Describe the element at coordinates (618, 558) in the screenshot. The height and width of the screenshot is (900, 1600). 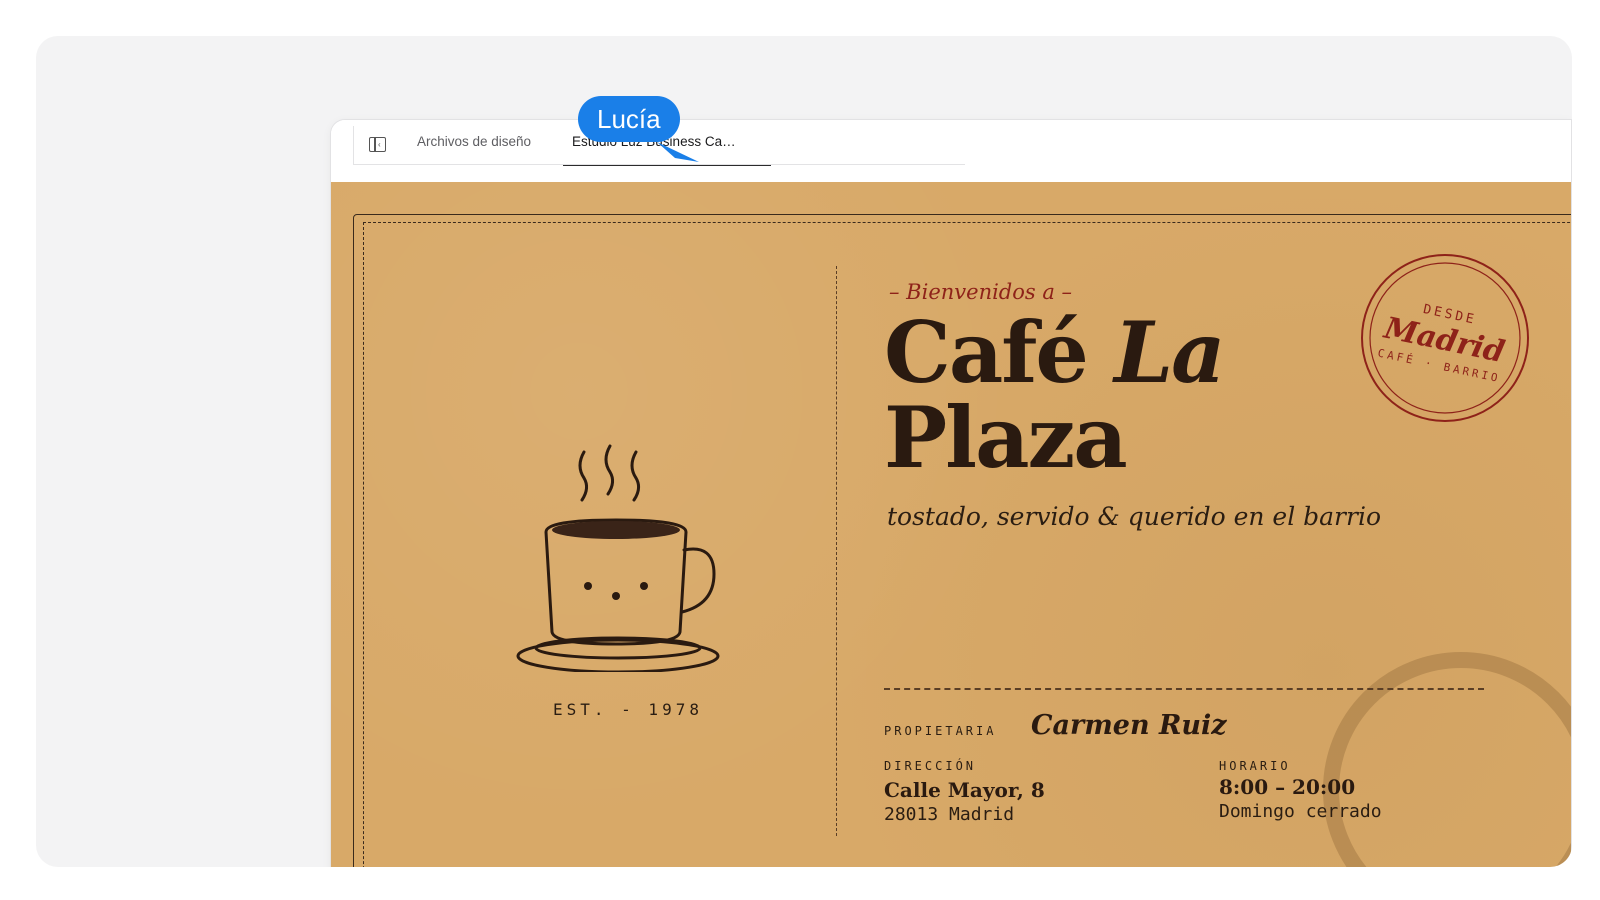
I see `coffee-cup-icon` at that location.